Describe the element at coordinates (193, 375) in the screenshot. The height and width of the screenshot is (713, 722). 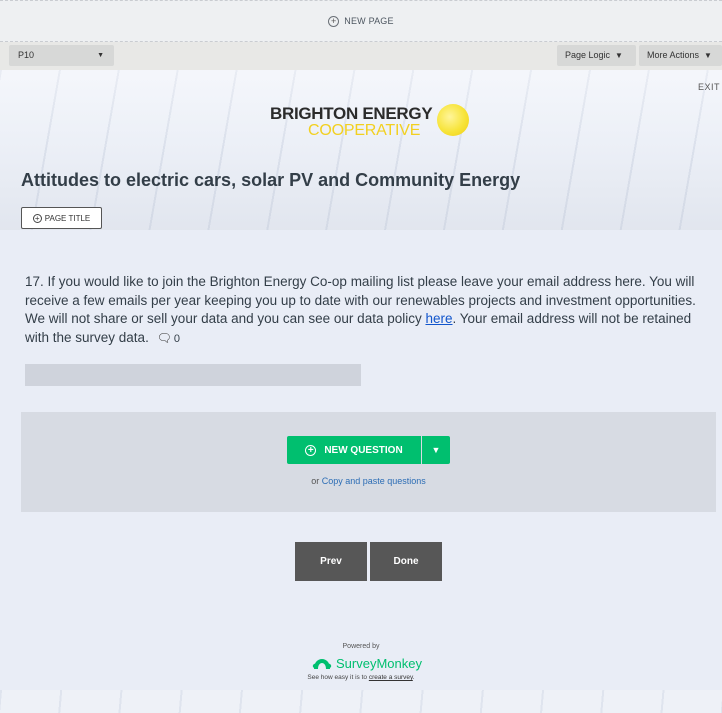
I see `email-field` at that location.